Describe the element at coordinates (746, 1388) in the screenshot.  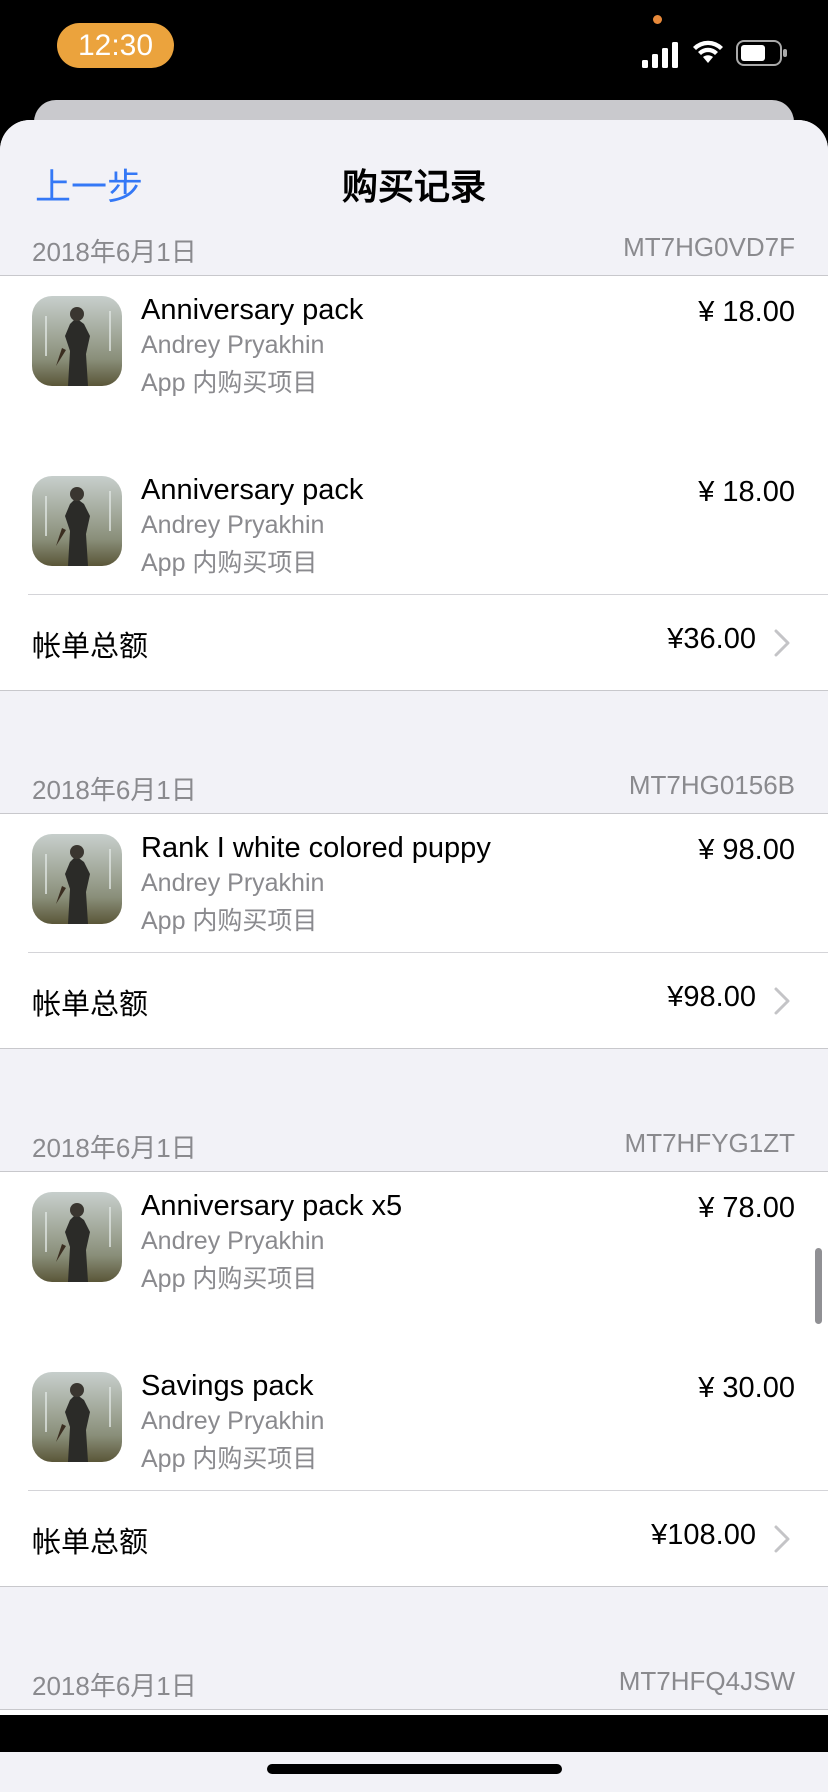
I see `item-price: ¥ 30.00` at that location.